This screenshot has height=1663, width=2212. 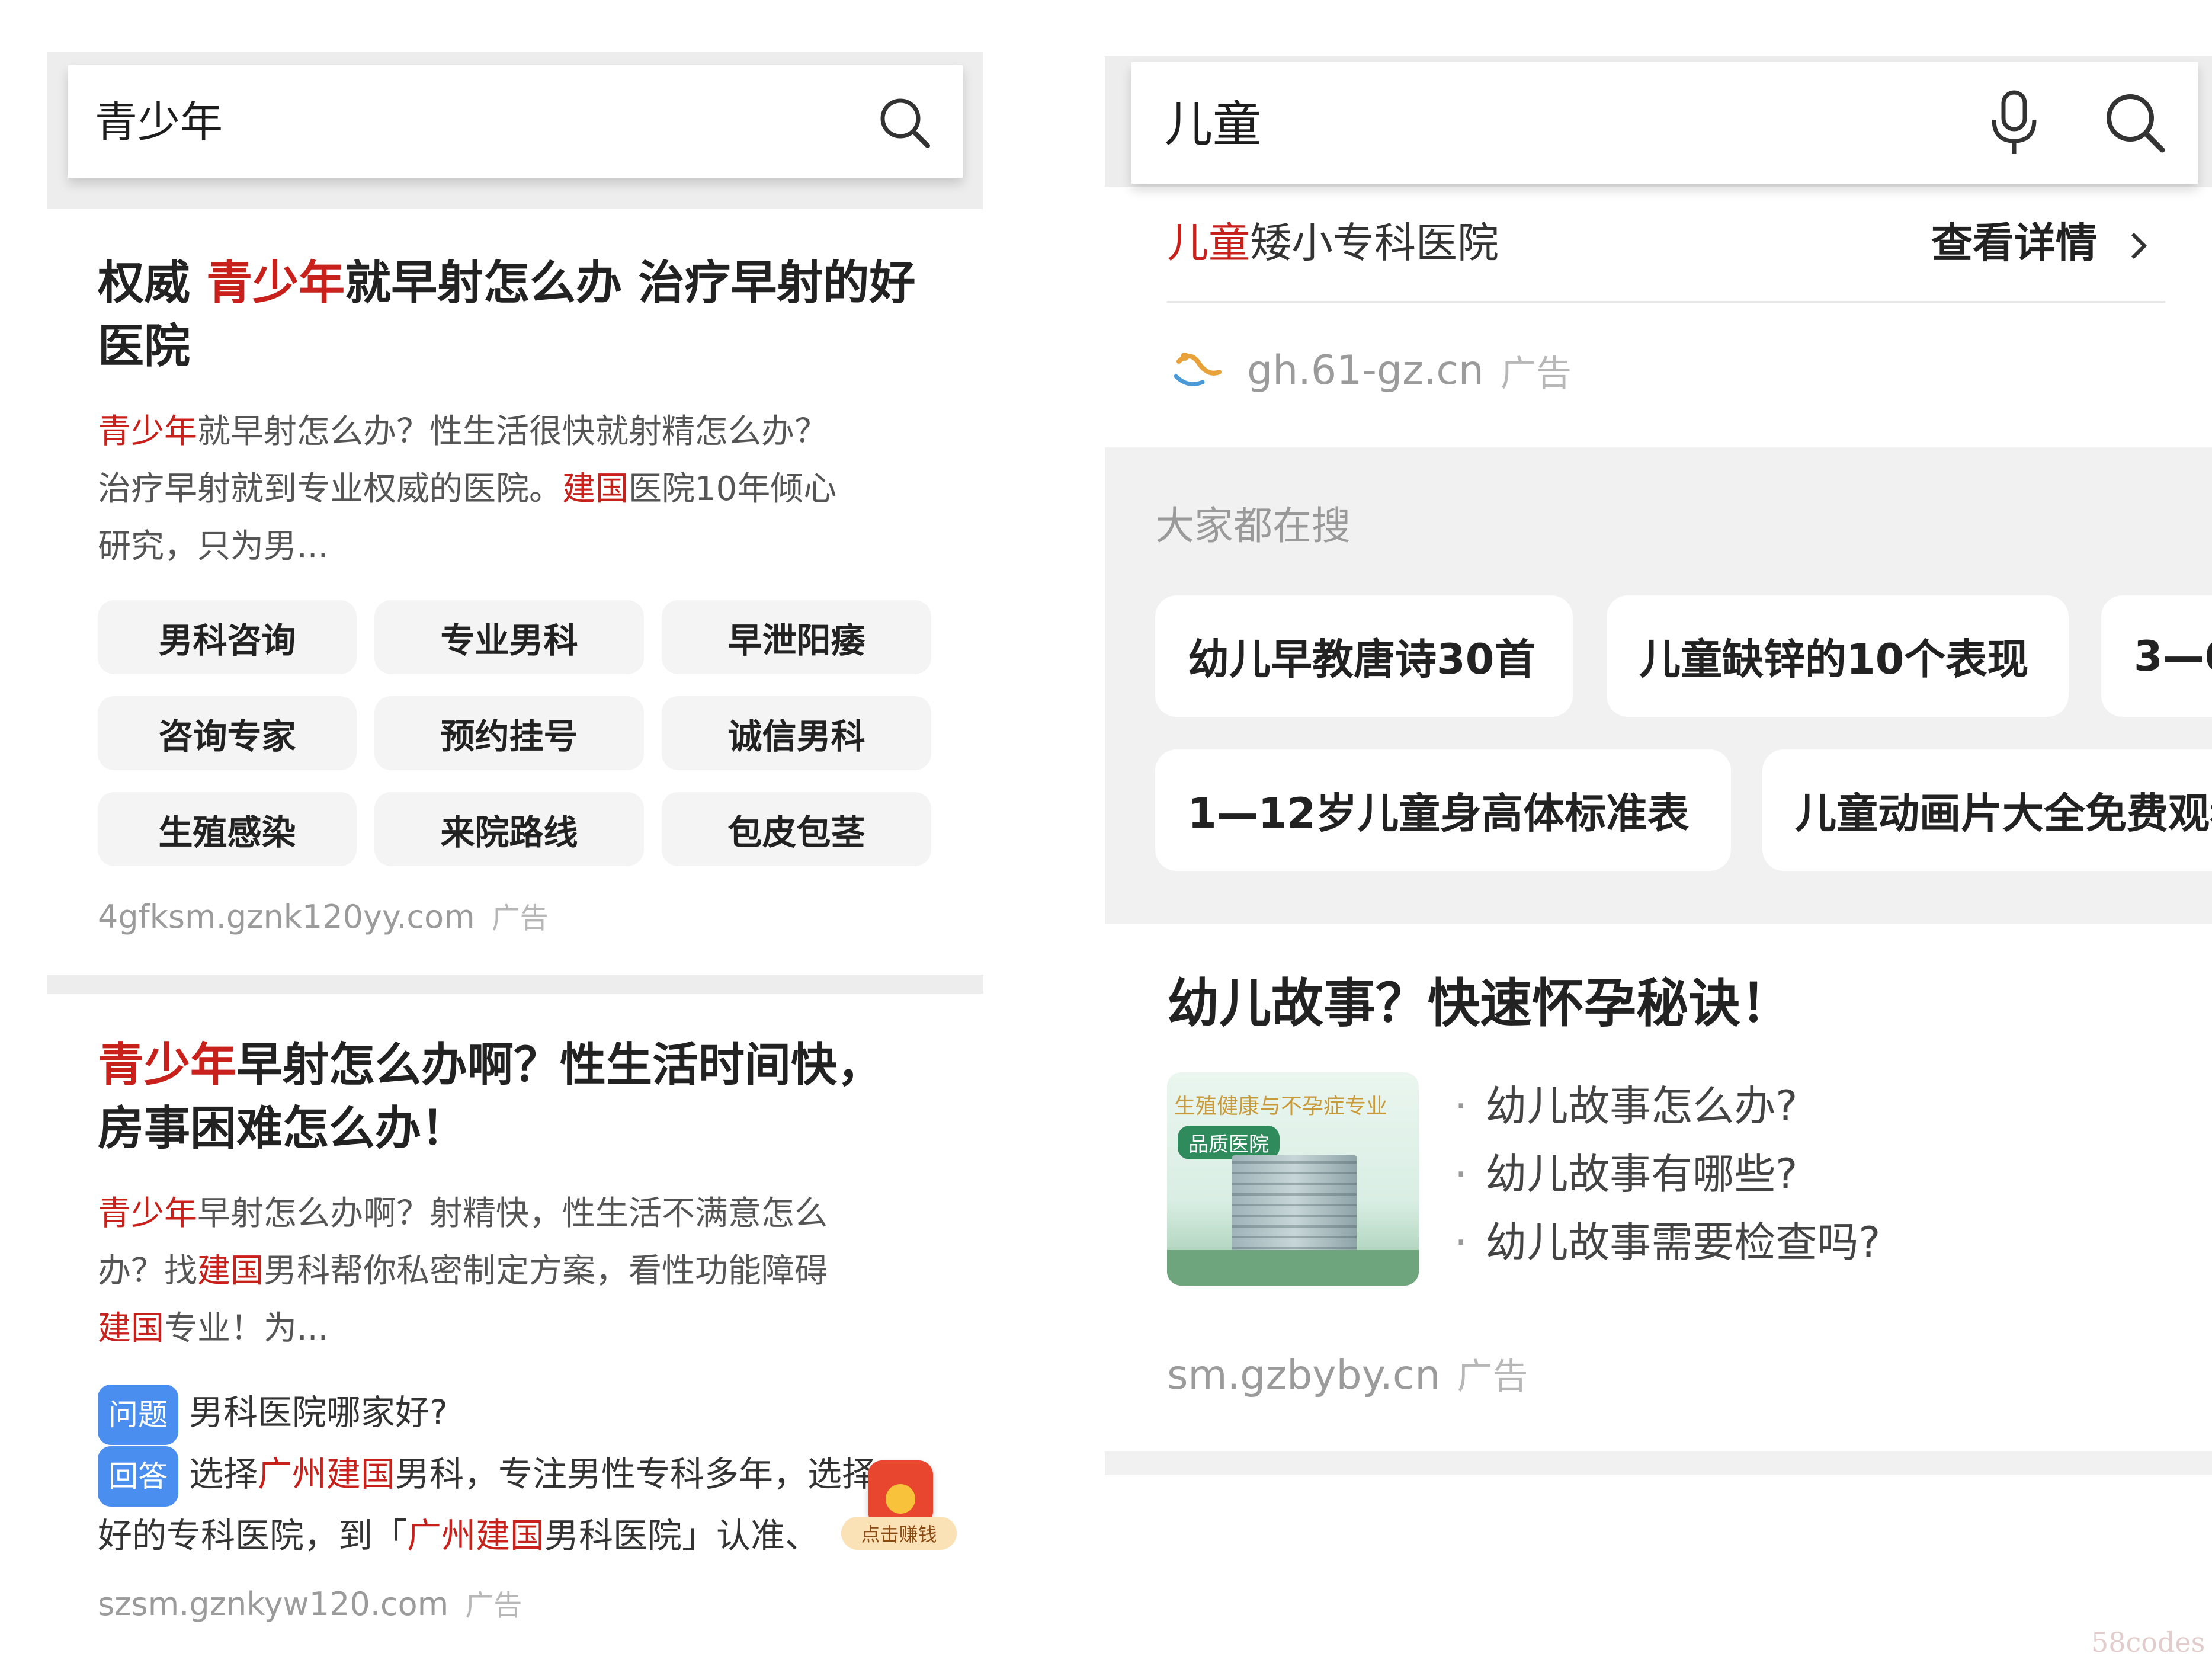 I want to click on view-details-label: 查看详情, so click(x=2014, y=243).